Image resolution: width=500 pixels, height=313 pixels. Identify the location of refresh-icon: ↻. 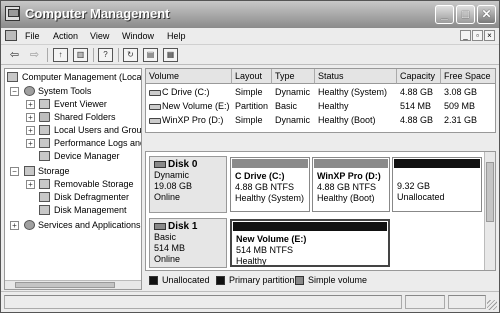
(130, 55).